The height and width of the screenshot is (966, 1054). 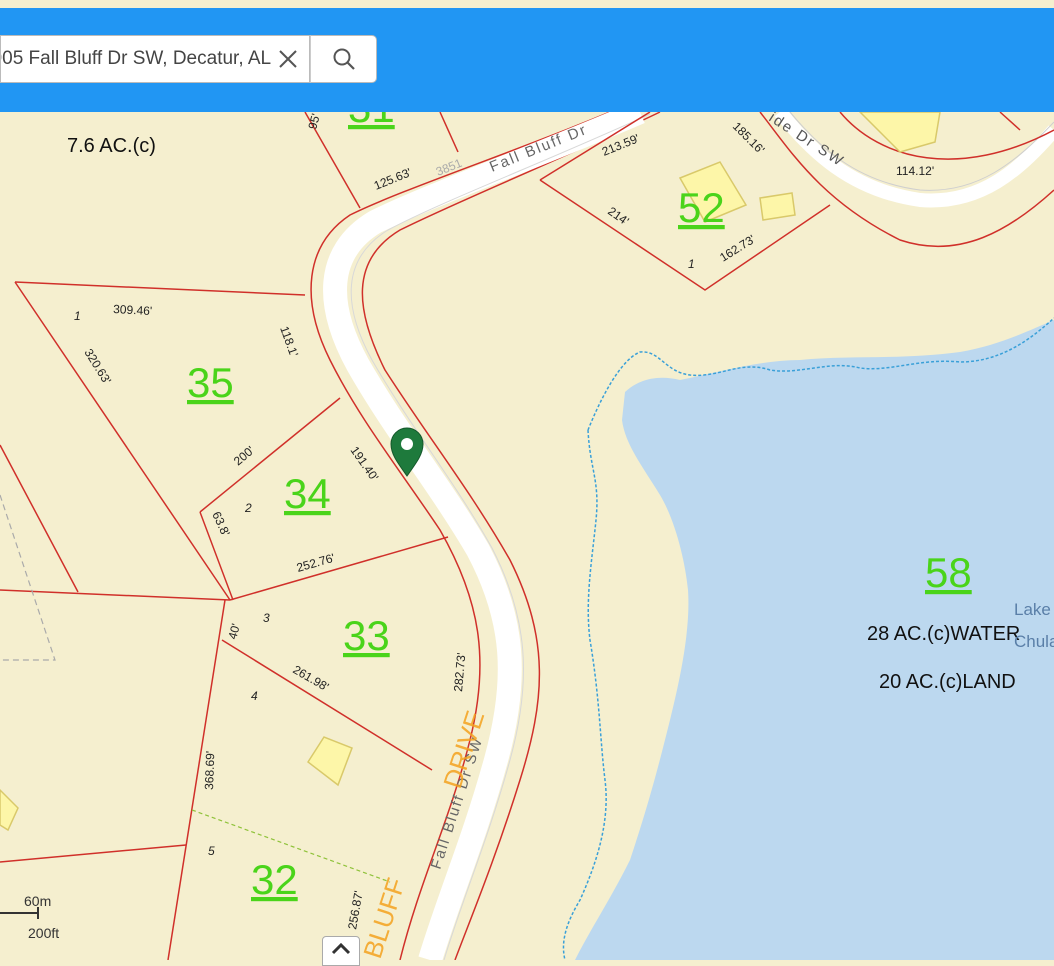 What do you see at coordinates (341, 948) in the screenshot?
I see `chevron-up-icon` at bounding box center [341, 948].